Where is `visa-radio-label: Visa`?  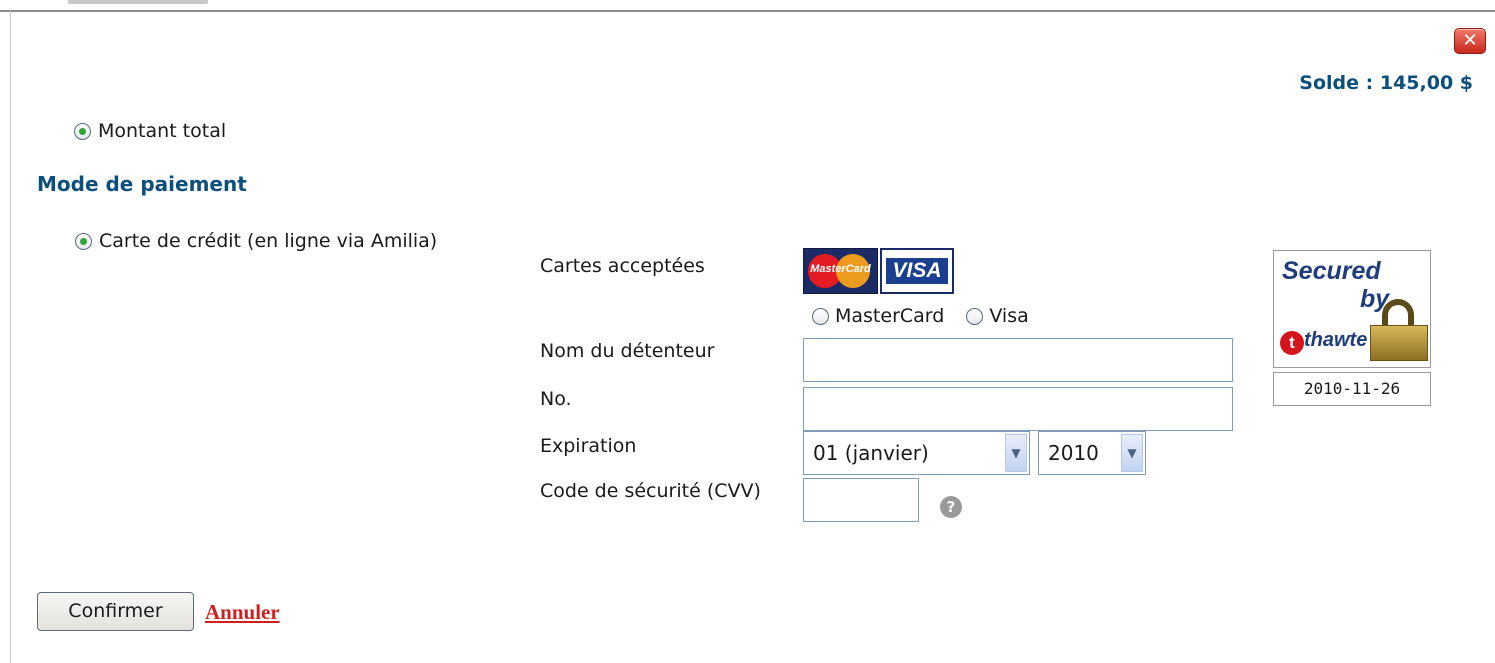
visa-radio-label: Visa is located at coordinates (1009, 316).